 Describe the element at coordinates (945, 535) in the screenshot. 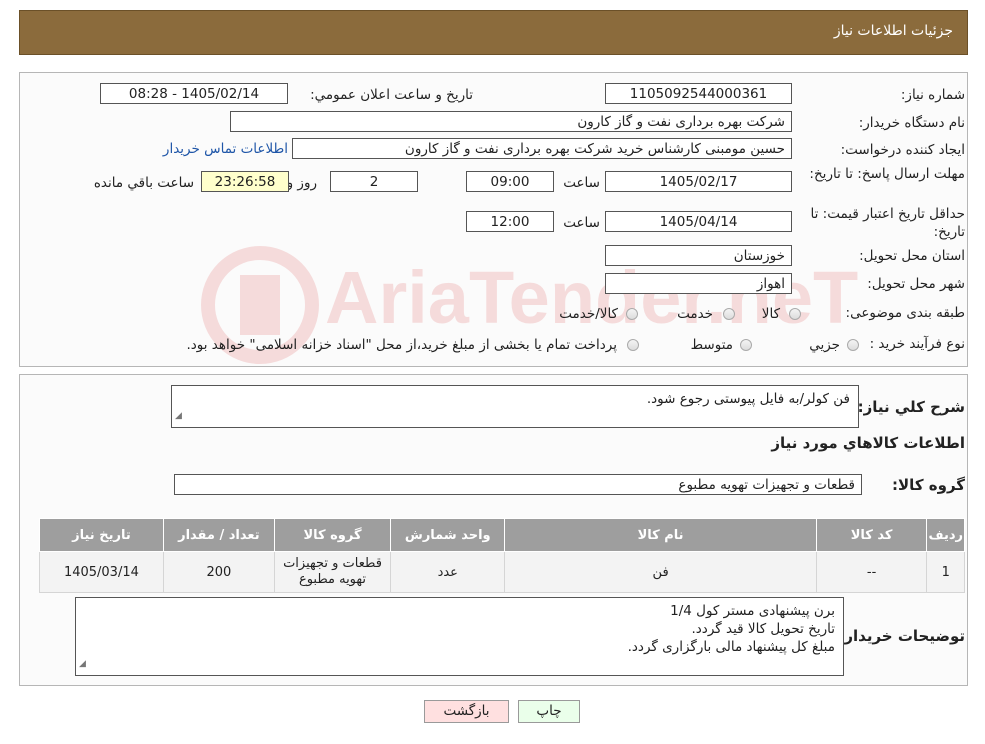

I see `col-row: ردیف` at that location.